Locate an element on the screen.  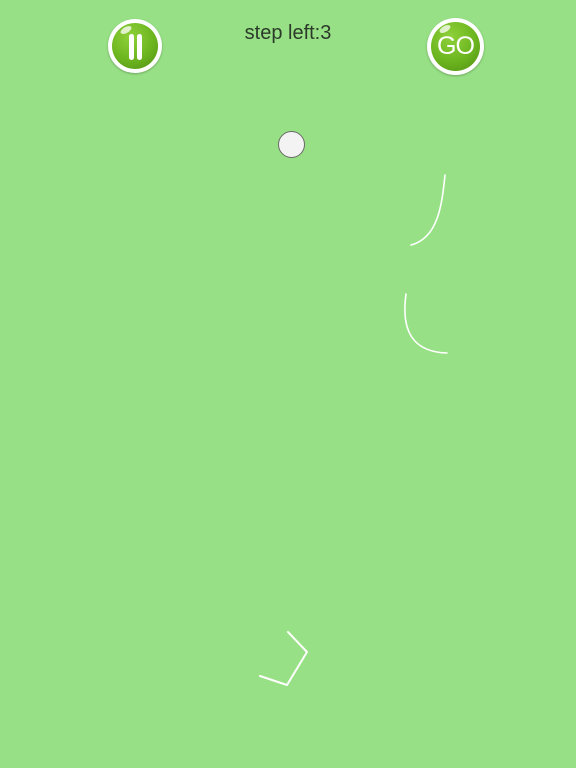
go-button: GO is located at coordinates (455, 46).